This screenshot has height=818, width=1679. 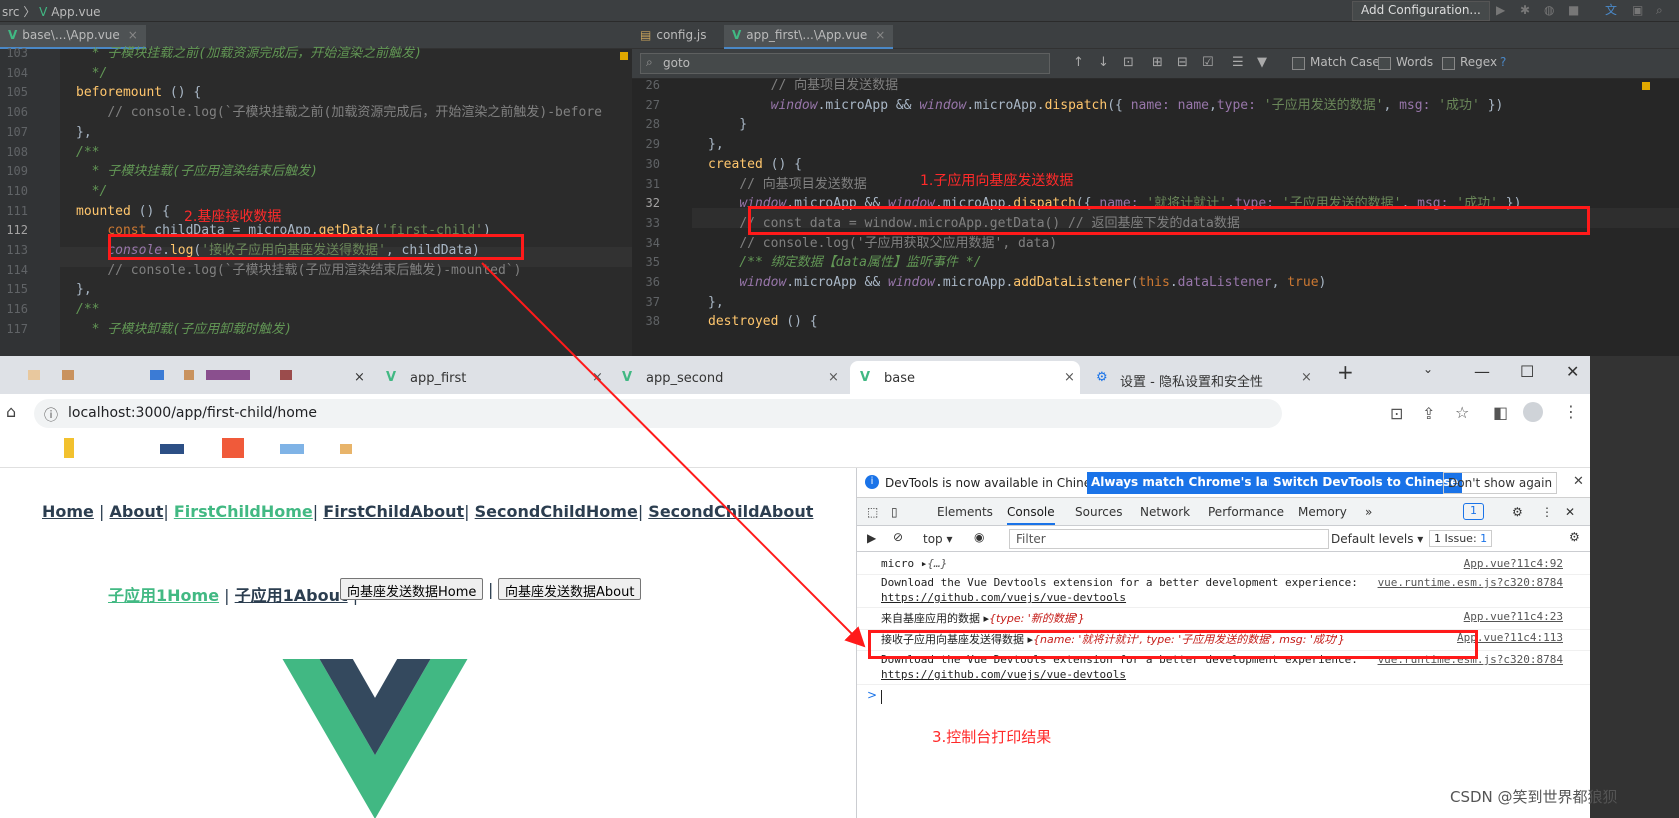 What do you see at coordinates (898, 537) in the screenshot?
I see `clear-console-icon: ⊘` at bounding box center [898, 537].